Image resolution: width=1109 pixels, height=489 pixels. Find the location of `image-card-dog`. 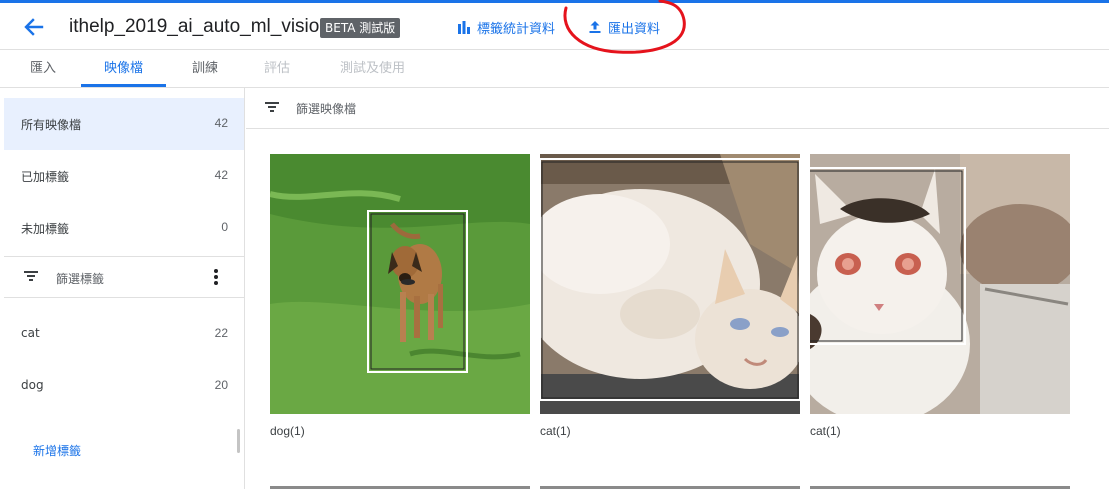

image-card-dog is located at coordinates (400, 284).